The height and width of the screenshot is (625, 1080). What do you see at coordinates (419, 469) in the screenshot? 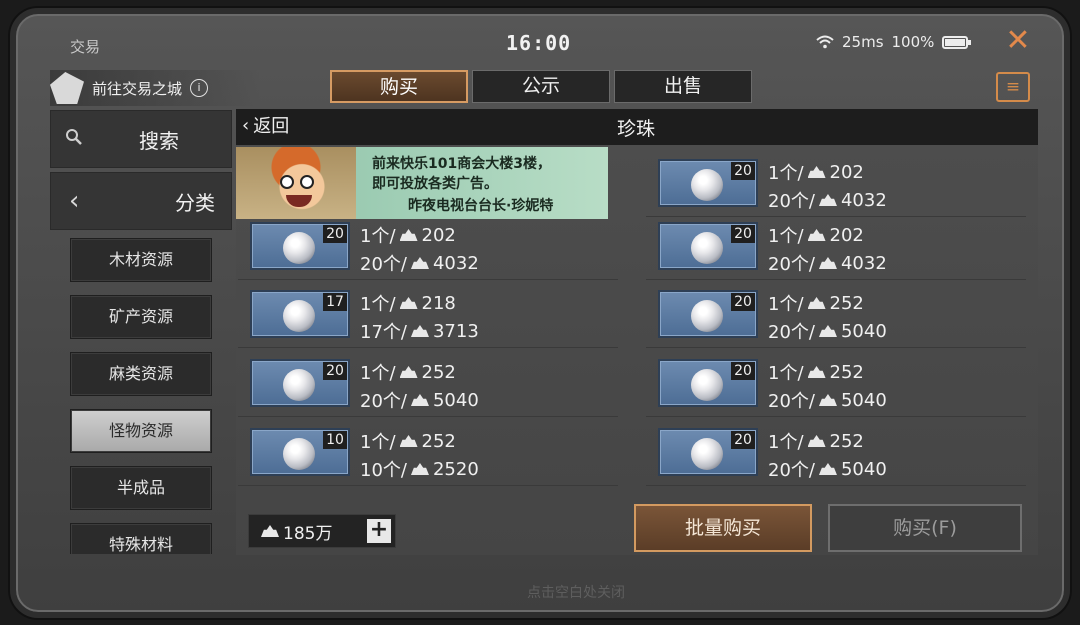
I see `total-price-line: 10个/2520` at bounding box center [419, 469].